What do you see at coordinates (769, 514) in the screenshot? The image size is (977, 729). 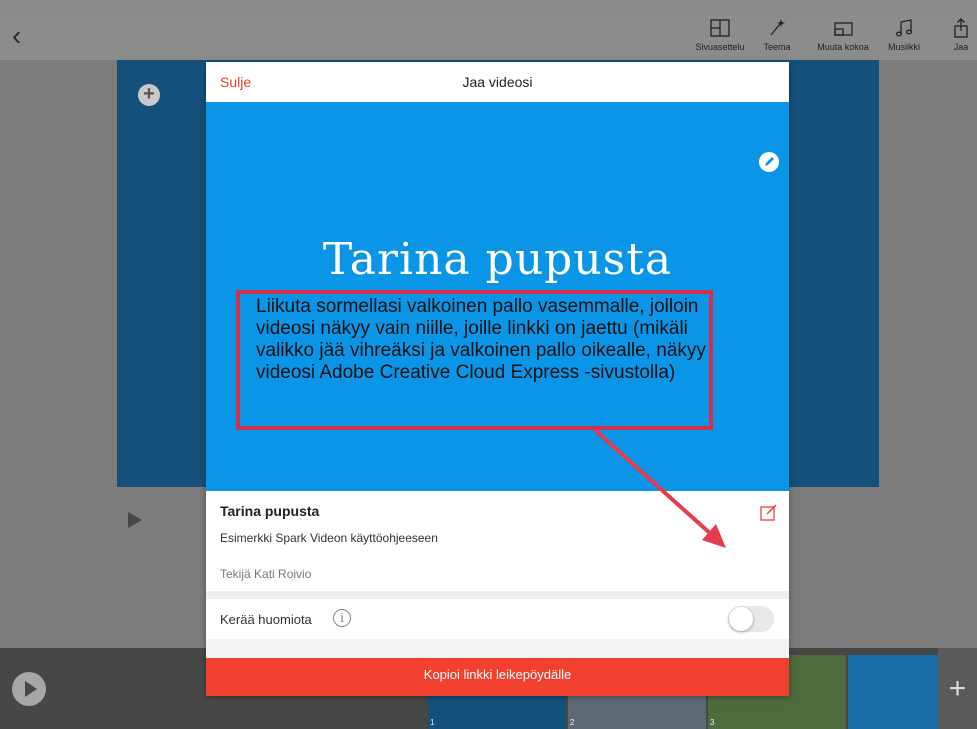 I see `edit-details-icon` at bounding box center [769, 514].